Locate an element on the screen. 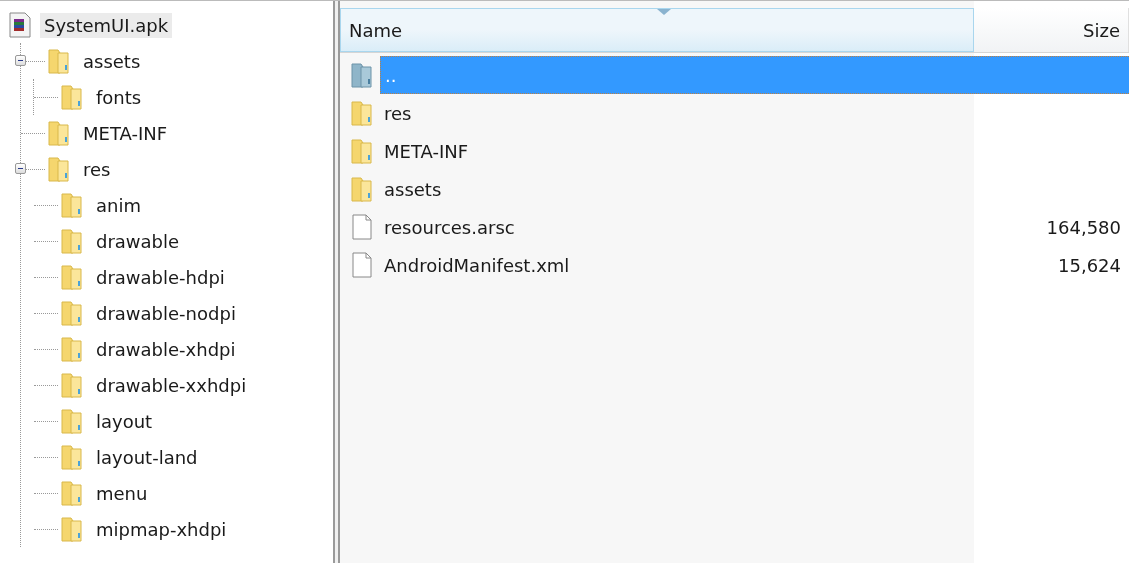 This screenshot has height=563, width=1129. tree-item: mipmap-xhdpi is located at coordinates (161, 529).